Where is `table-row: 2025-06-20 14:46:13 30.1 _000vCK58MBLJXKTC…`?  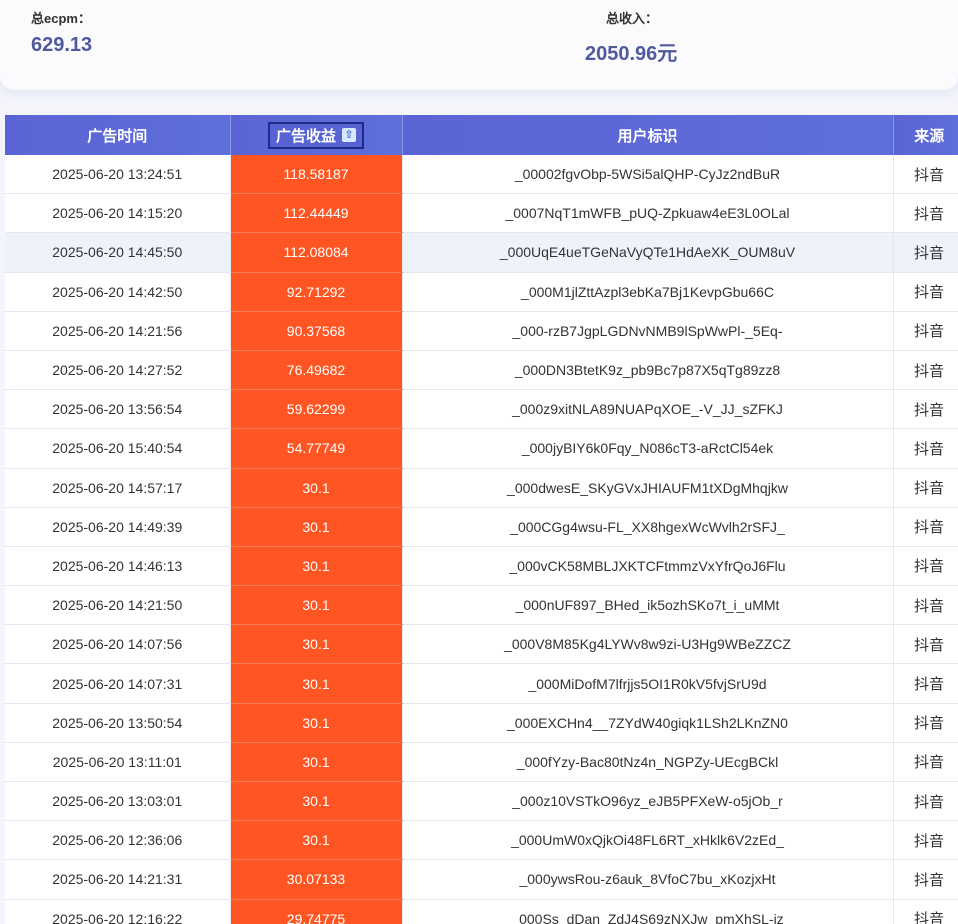
table-row: 2025-06-20 14:46:13 30.1 _000vCK58MBLJXKTC… is located at coordinates (481, 566).